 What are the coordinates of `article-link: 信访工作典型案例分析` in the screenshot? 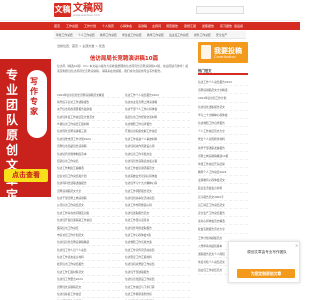 It's located at (157, 294).